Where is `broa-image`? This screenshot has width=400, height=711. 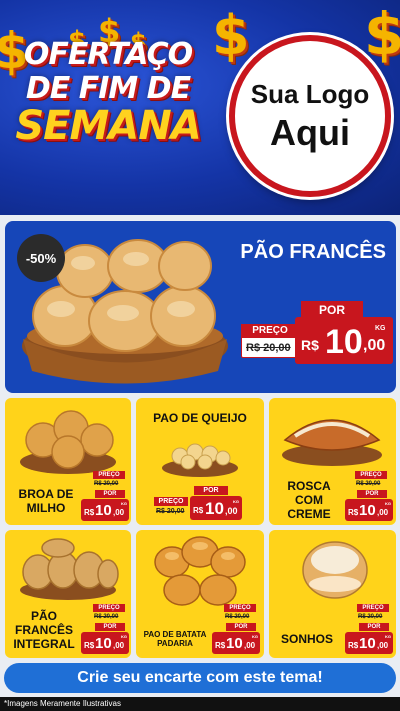
broa-image is located at coordinates (68, 442).